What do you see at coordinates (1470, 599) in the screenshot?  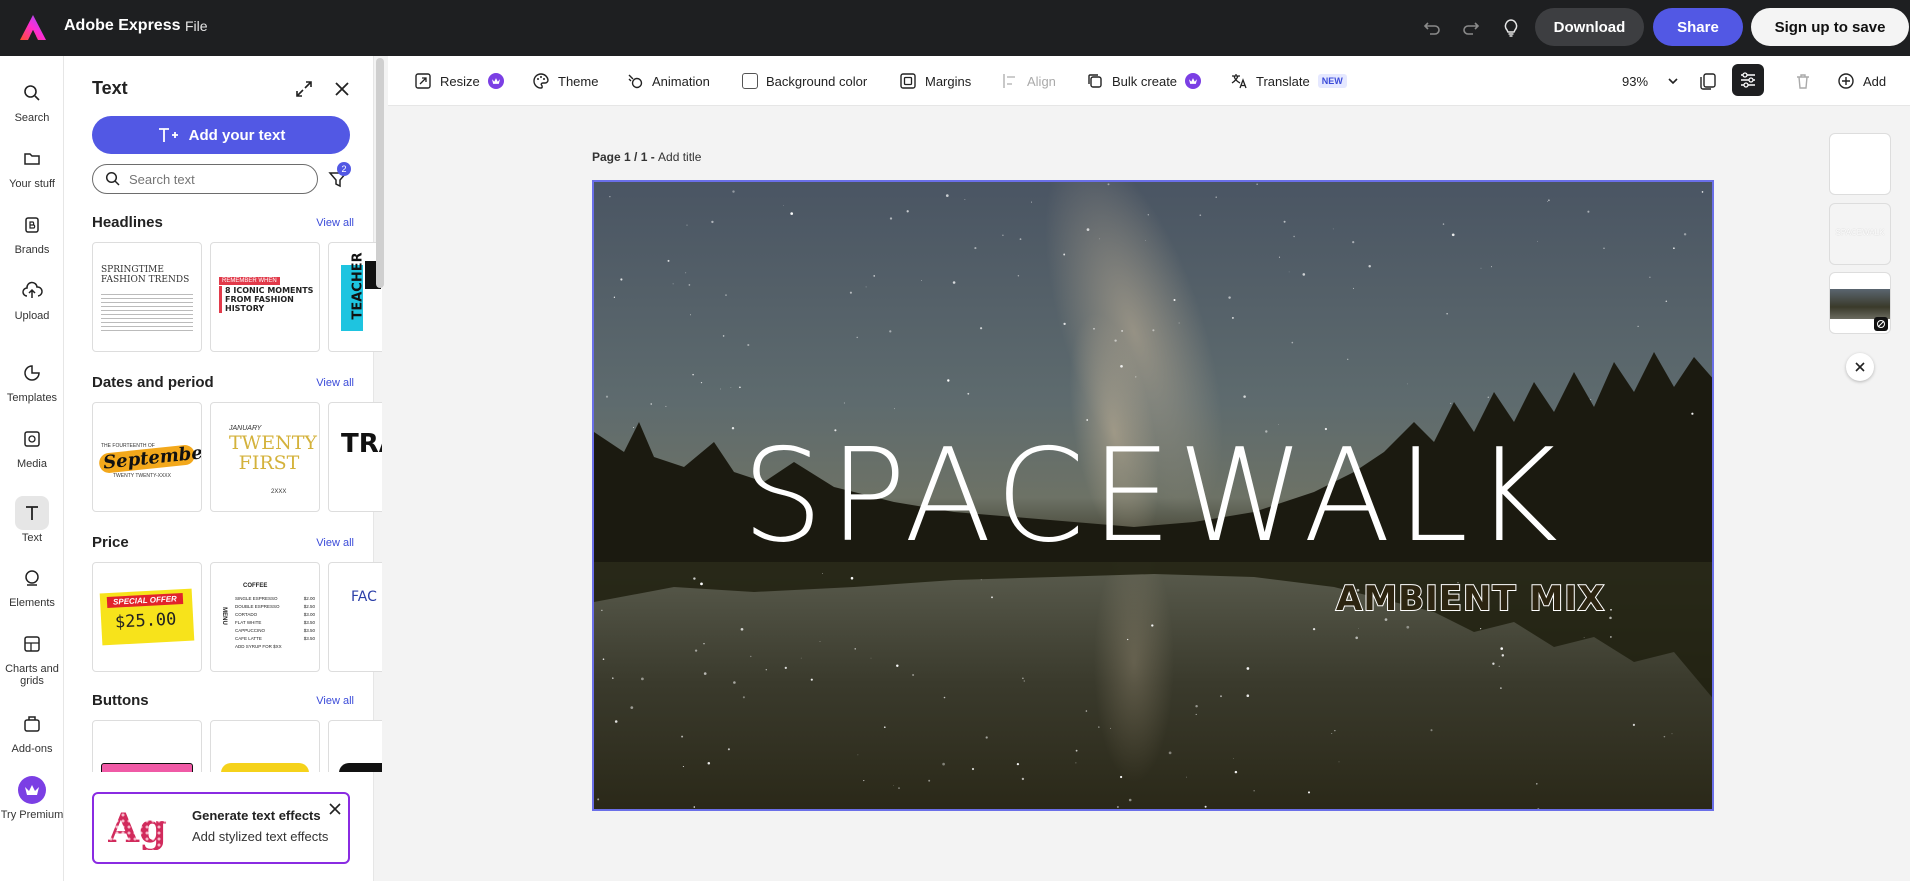 I see `subline-text: AMBIENT MIX` at bounding box center [1470, 599].